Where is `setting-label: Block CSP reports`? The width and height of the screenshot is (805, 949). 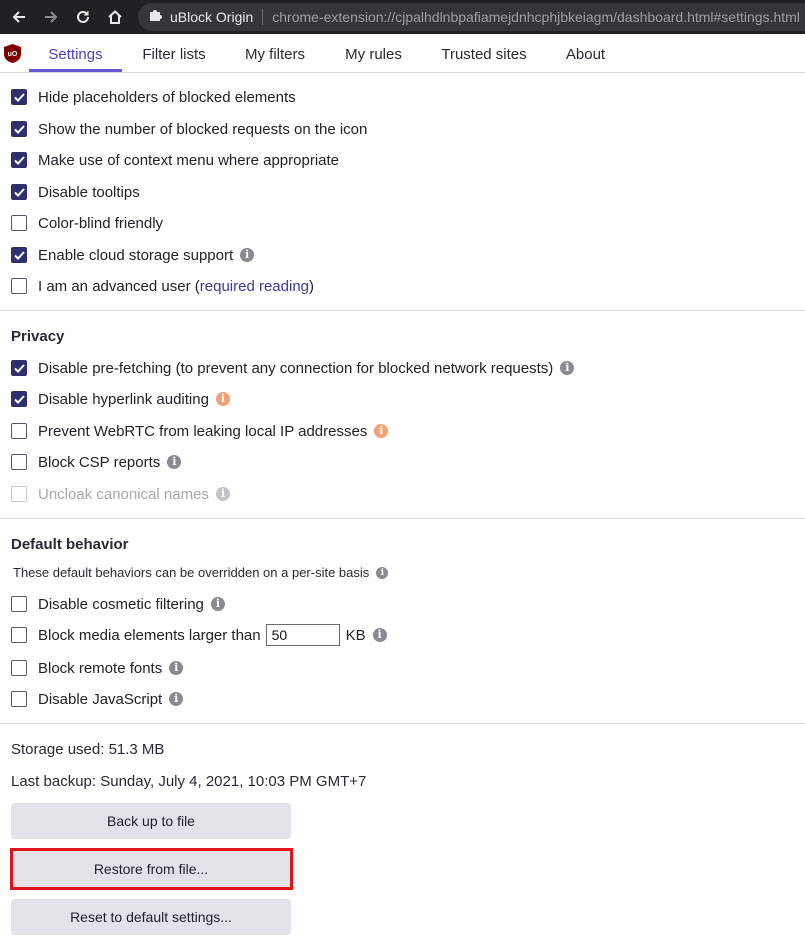 setting-label: Block CSP reports is located at coordinates (99, 462).